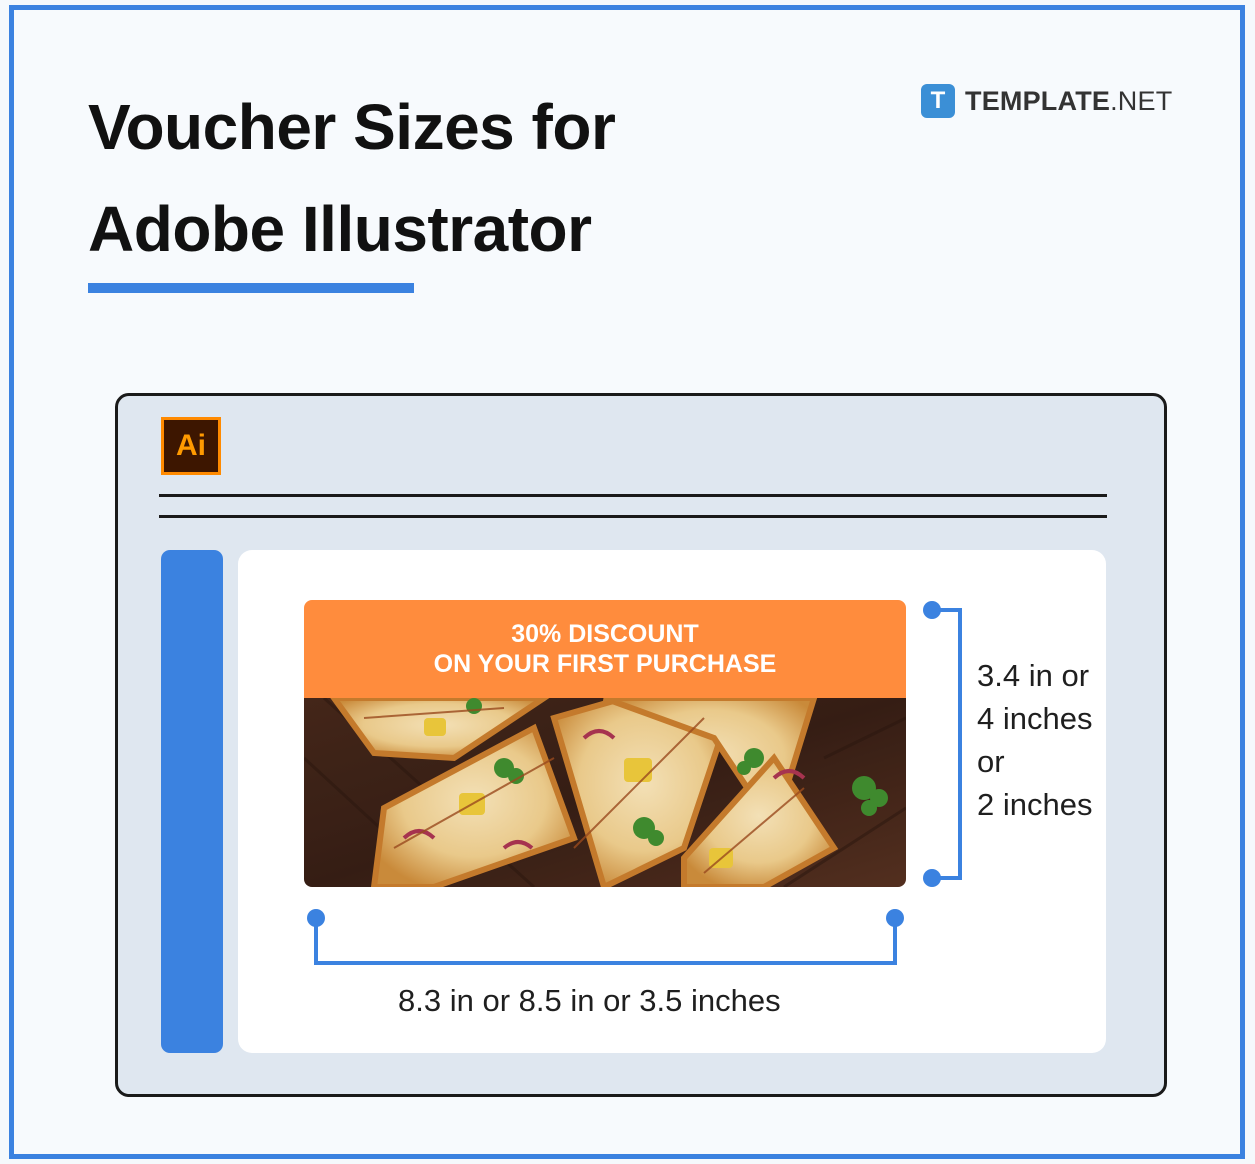 The width and height of the screenshot is (1255, 1164). I want to click on height-dimension-bracket, so click(942, 744).